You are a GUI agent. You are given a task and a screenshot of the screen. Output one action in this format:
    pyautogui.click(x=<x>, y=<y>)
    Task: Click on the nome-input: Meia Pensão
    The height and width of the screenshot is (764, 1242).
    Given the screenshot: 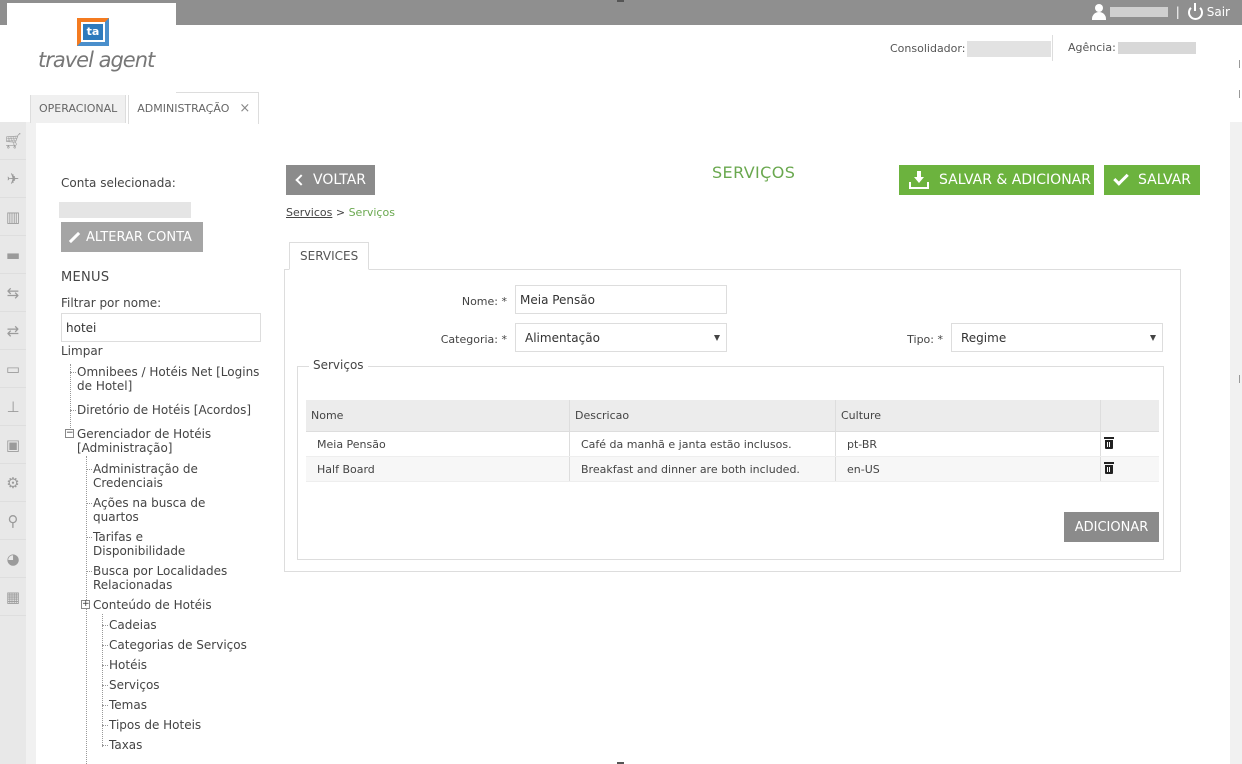 What is the action you would take?
    pyautogui.click(x=621, y=299)
    